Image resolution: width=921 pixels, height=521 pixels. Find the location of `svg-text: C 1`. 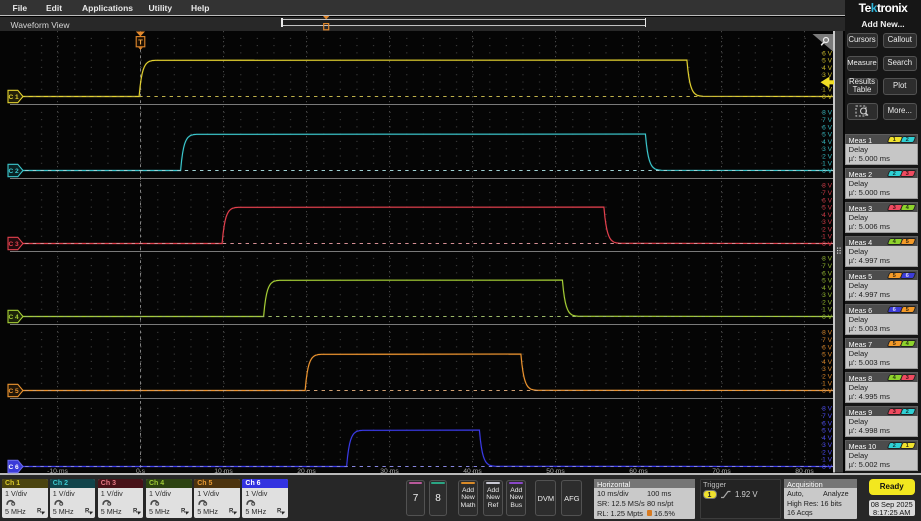

svg-text: C 1 is located at coordinates (13, 97).